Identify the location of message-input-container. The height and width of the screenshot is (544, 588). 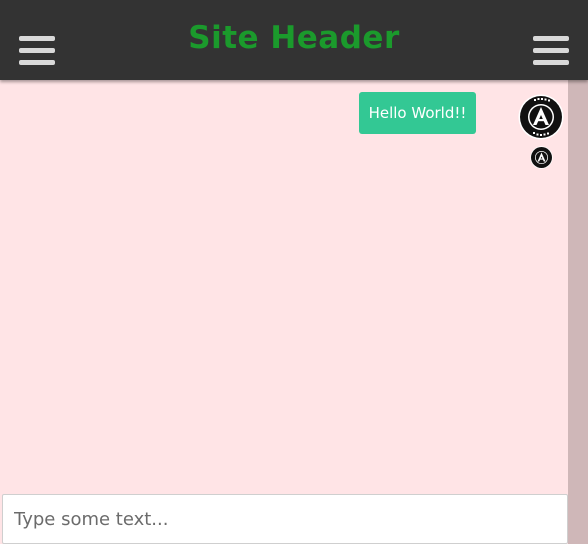
(285, 519).